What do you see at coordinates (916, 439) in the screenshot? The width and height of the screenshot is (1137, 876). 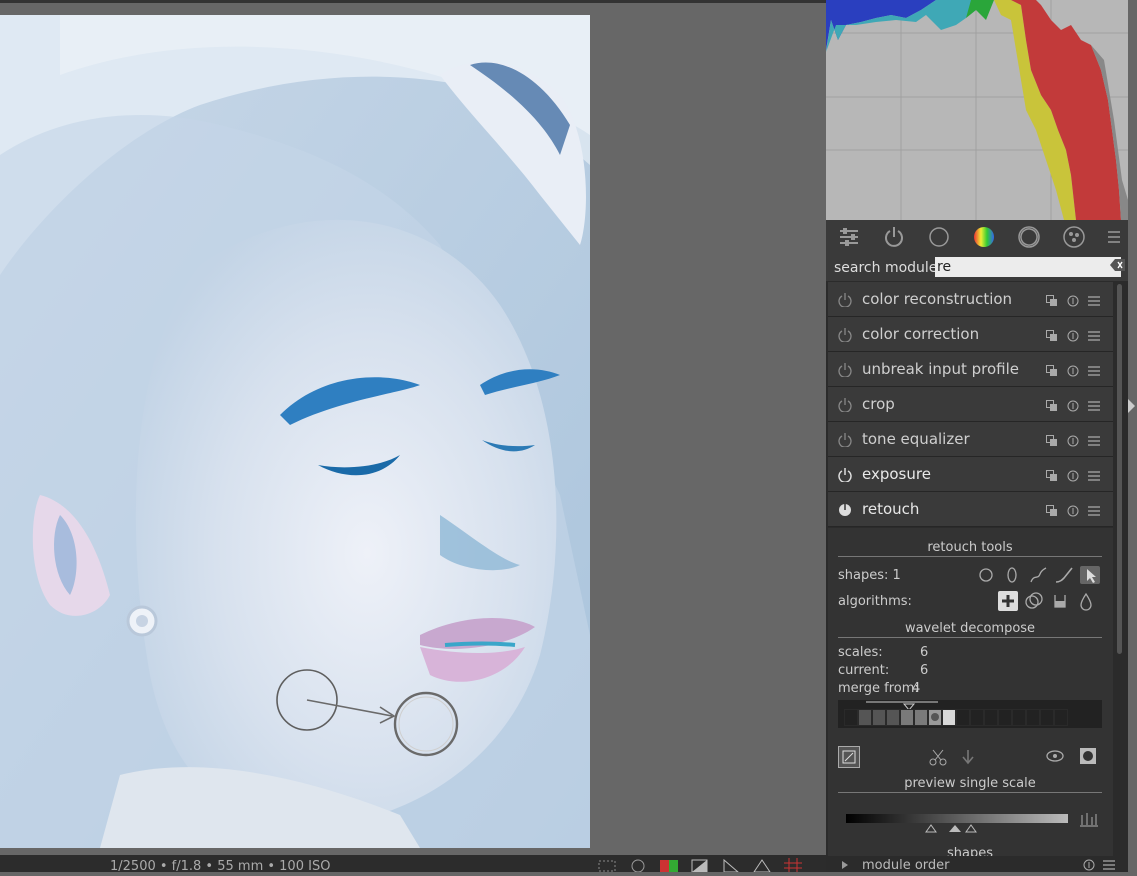 I see `module-name: tone equalizer` at bounding box center [916, 439].